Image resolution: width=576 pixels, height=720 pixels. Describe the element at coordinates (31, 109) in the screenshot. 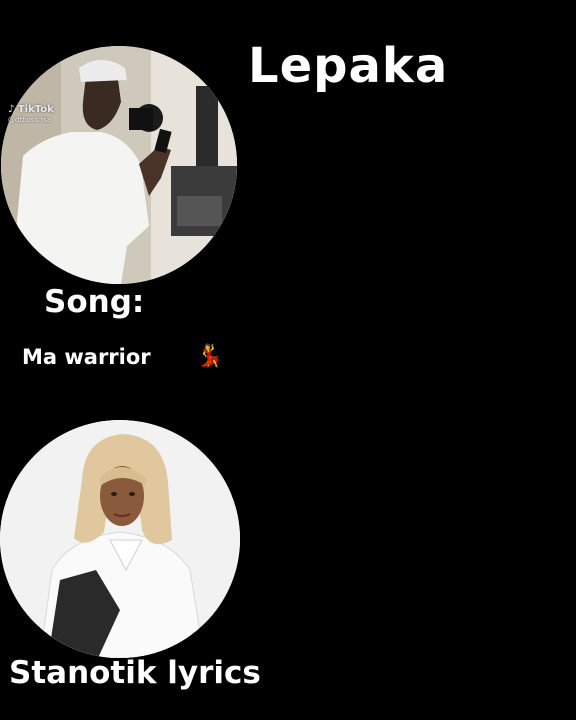

I see `tiktok-logo: ♪ TikTok` at that location.